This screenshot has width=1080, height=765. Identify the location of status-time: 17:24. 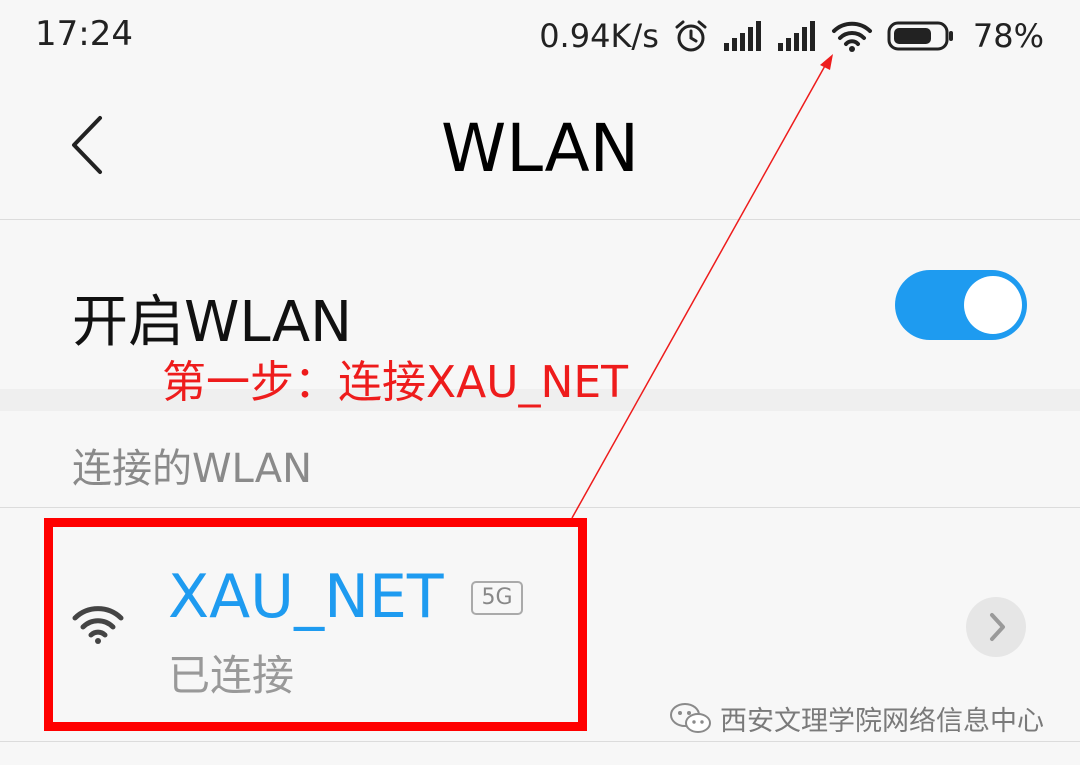
(84, 34).